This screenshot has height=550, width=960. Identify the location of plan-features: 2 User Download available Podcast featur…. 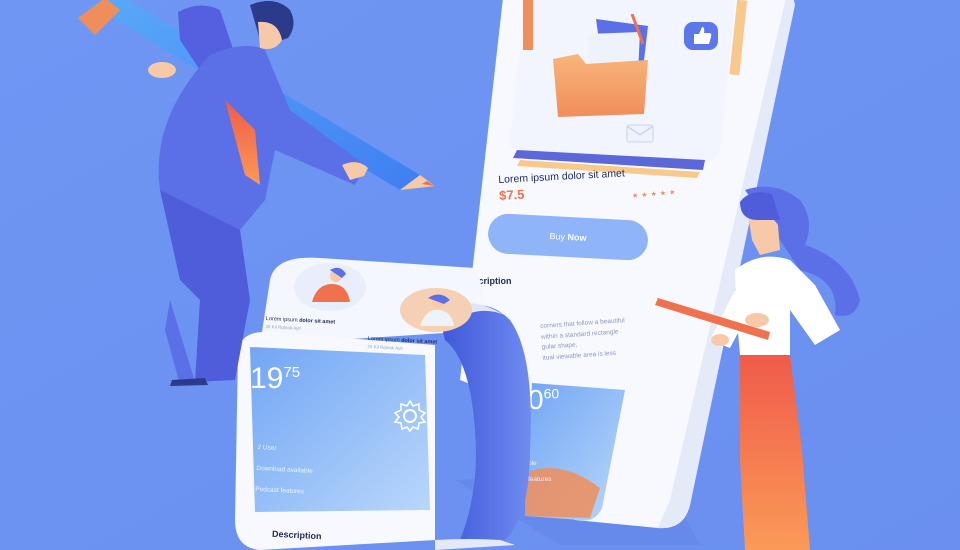
(285, 470).